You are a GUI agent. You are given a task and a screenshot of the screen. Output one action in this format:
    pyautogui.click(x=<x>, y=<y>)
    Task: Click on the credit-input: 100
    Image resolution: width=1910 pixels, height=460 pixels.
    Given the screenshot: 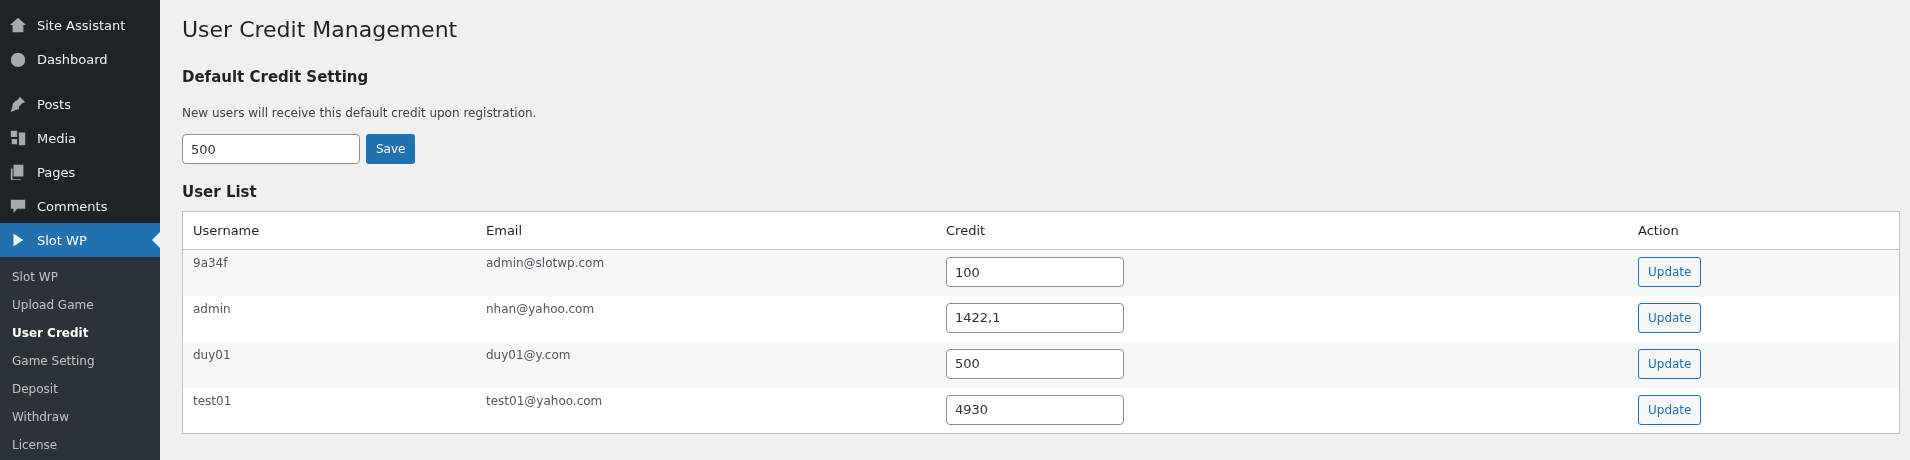 What is the action you would take?
    pyautogui.click(x=1035, y=272)
    